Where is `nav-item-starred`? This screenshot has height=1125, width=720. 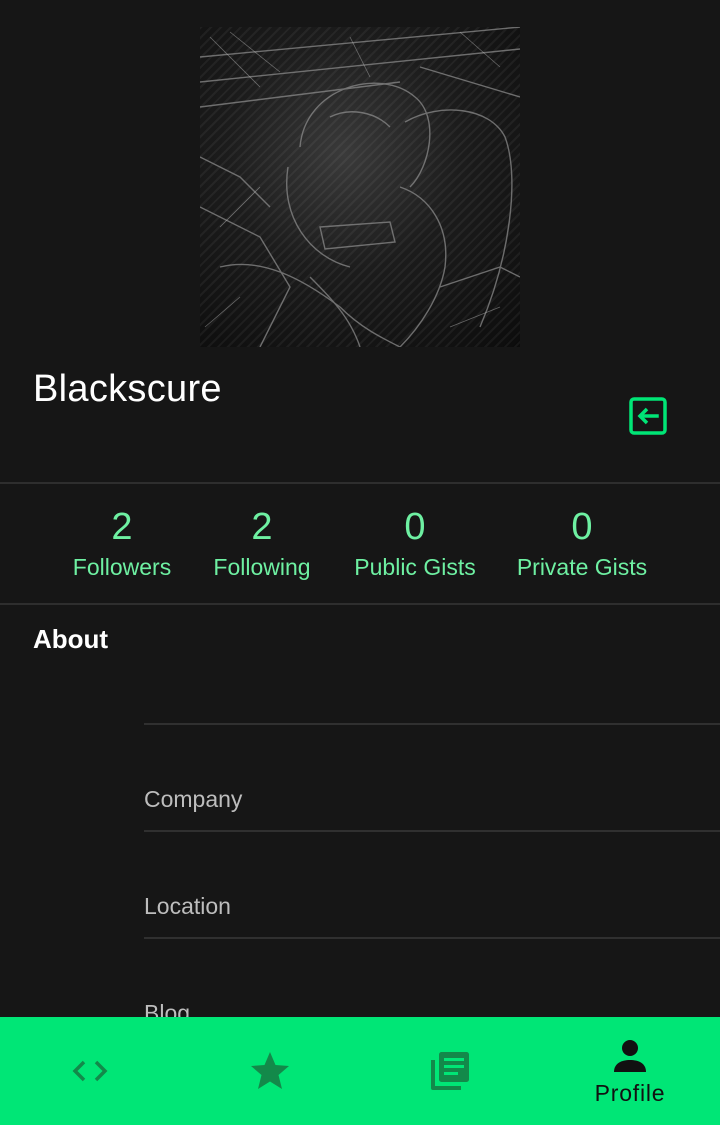
nav-item-starred is located at coordinates (270, 1071).